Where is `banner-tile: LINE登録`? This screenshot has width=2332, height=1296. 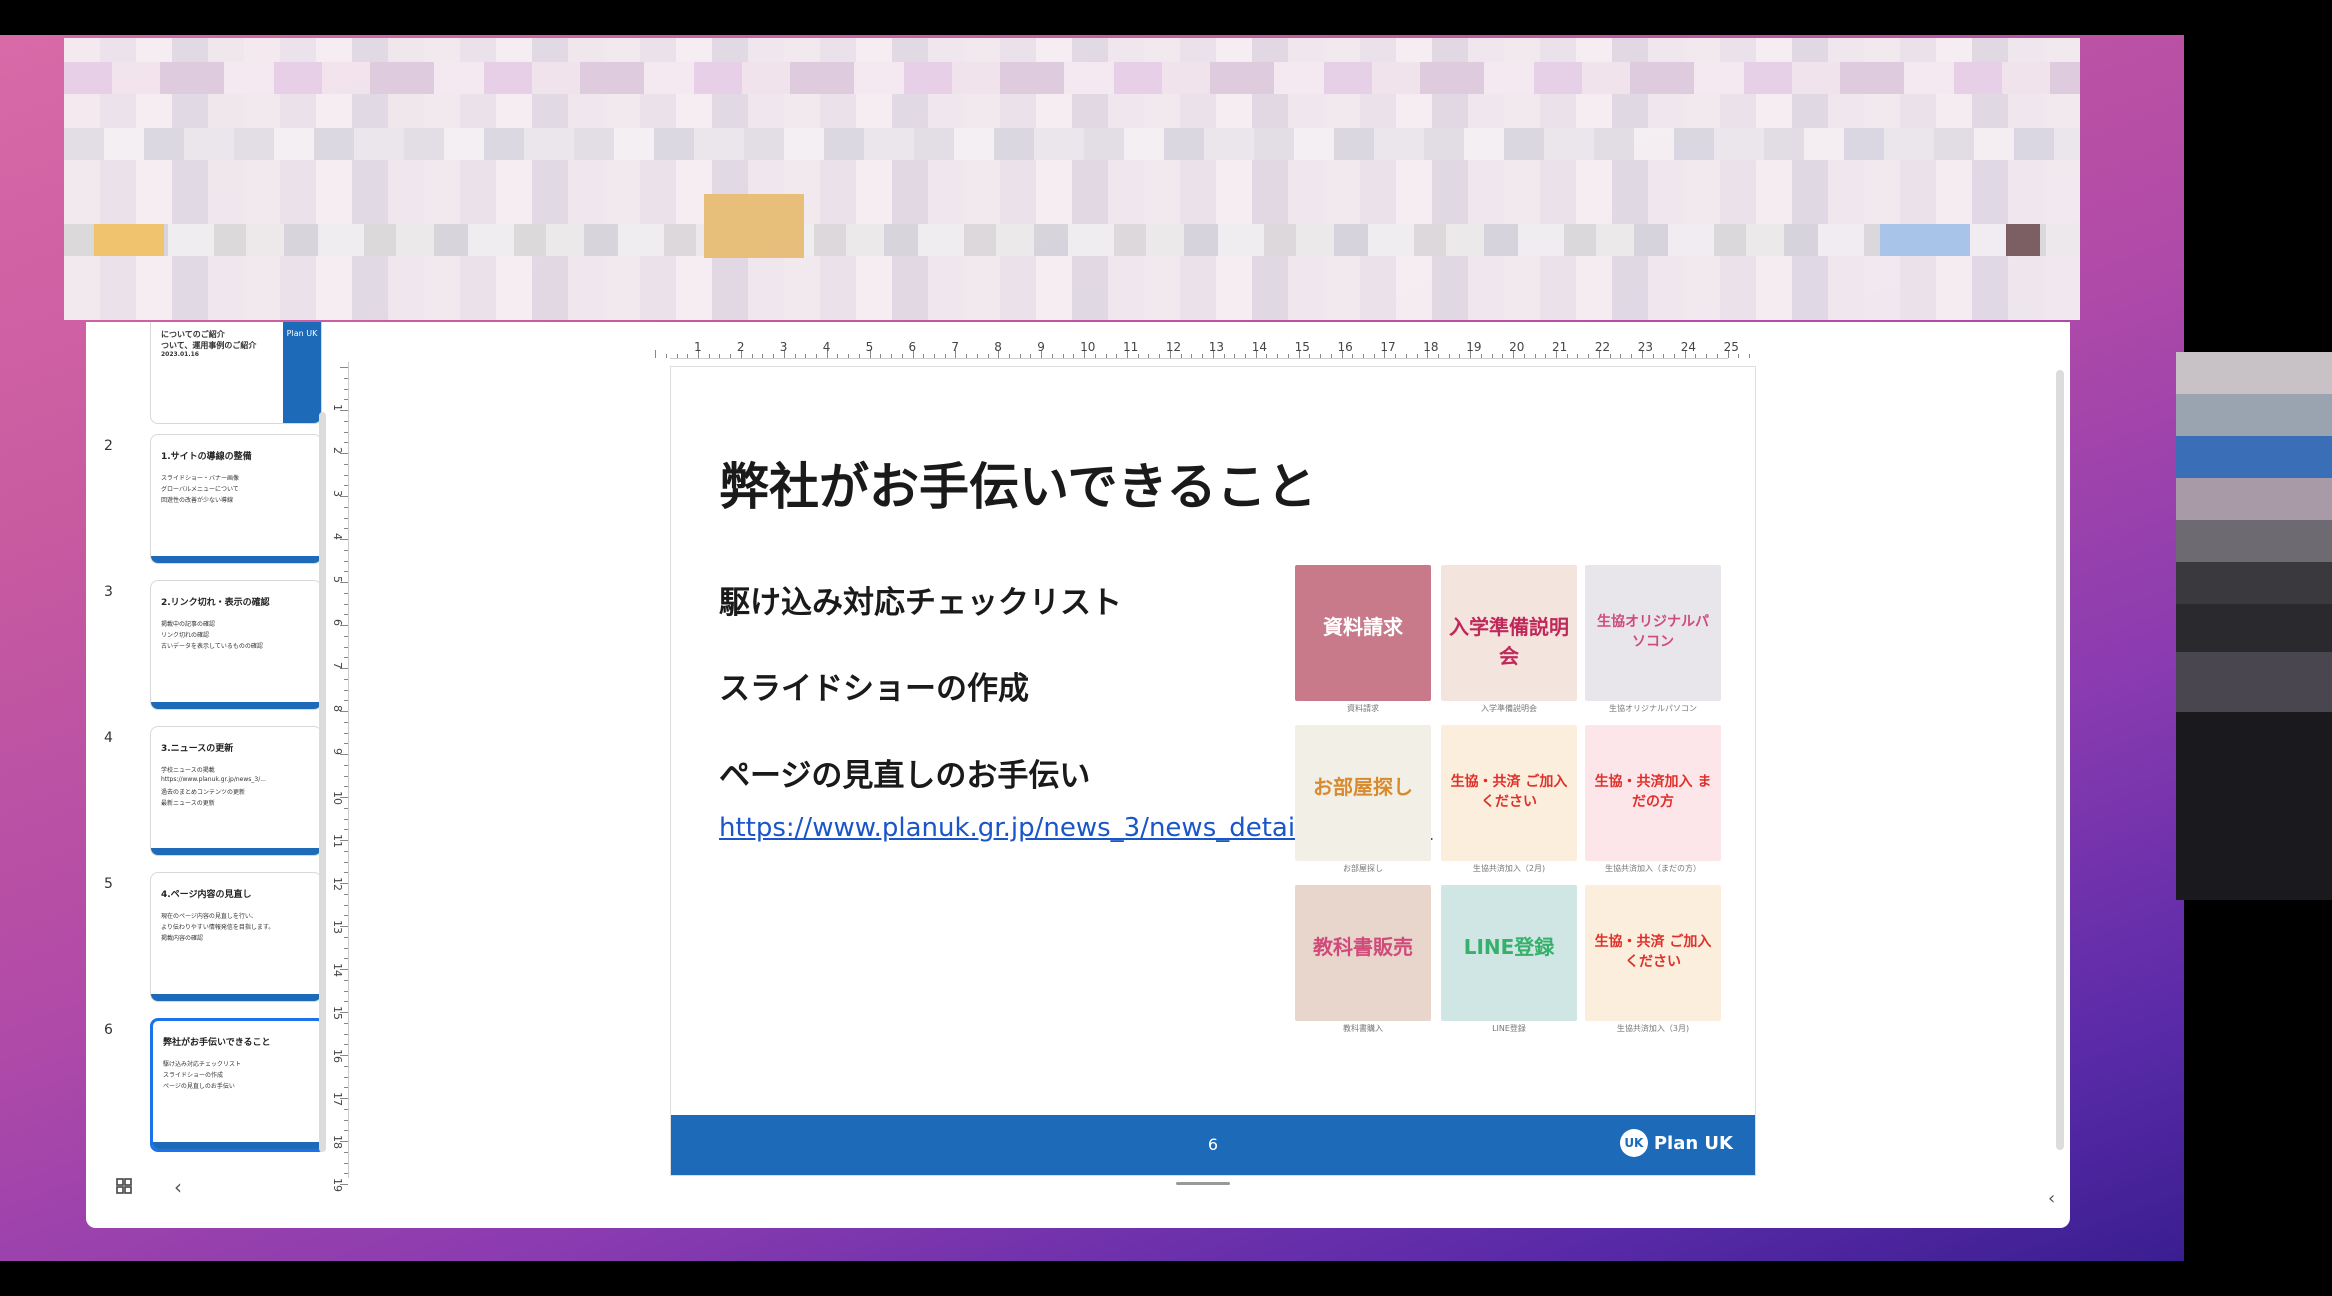 banner-tile: LINE登録 is located at coordinates (1509, 953).